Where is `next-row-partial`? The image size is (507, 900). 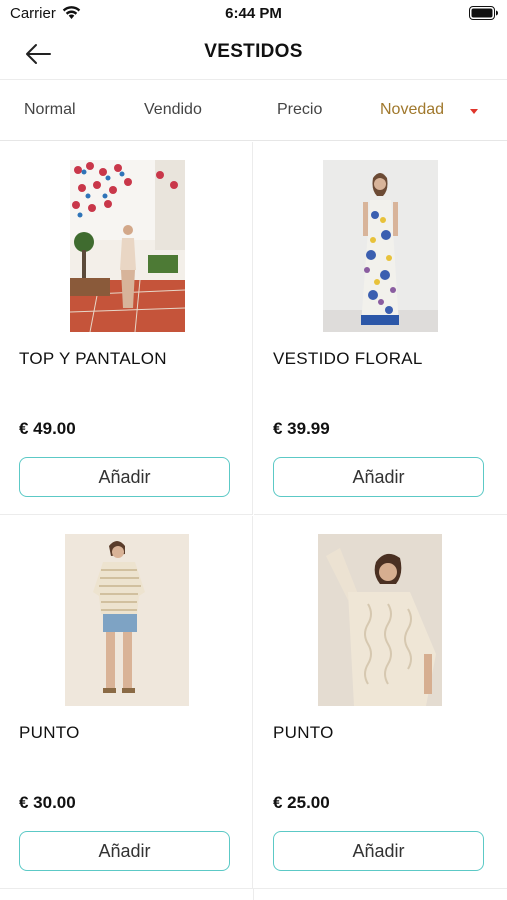 next-row-partial is located at coordinates (253, 894).